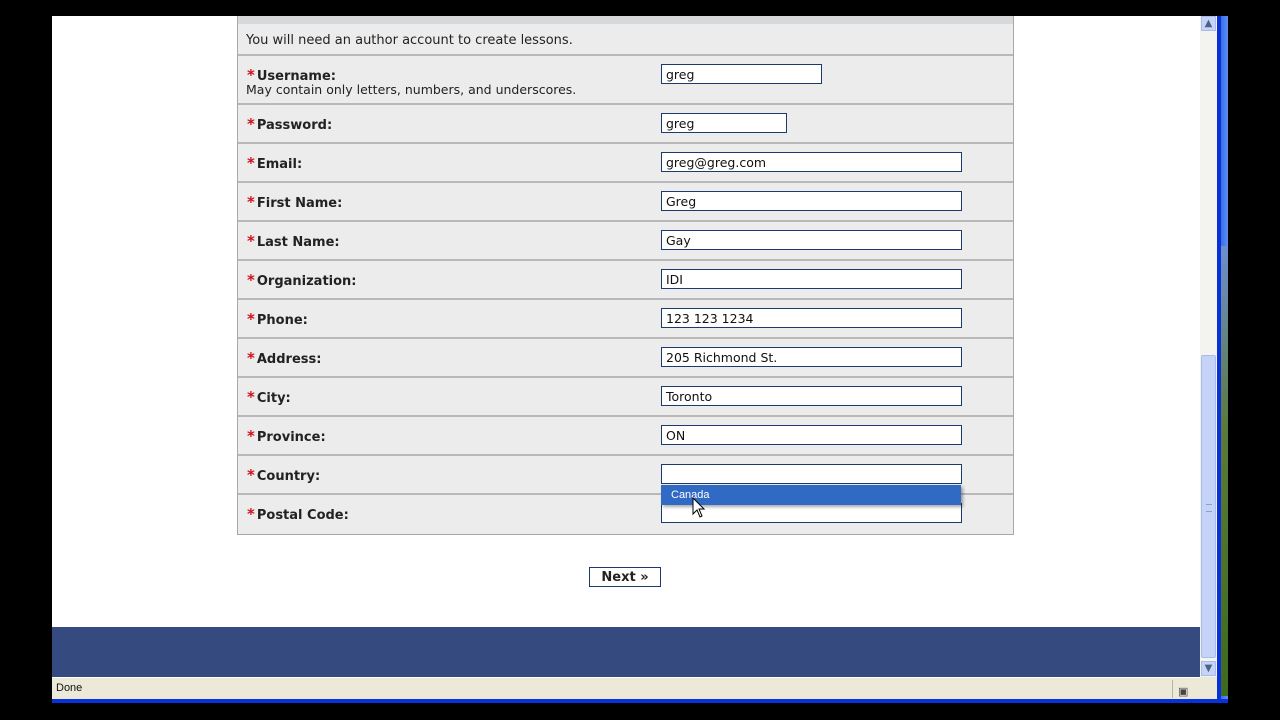 The width and height of the screenshot is (1280, 720). I want to click on status-text: Done, so click(69, 688).